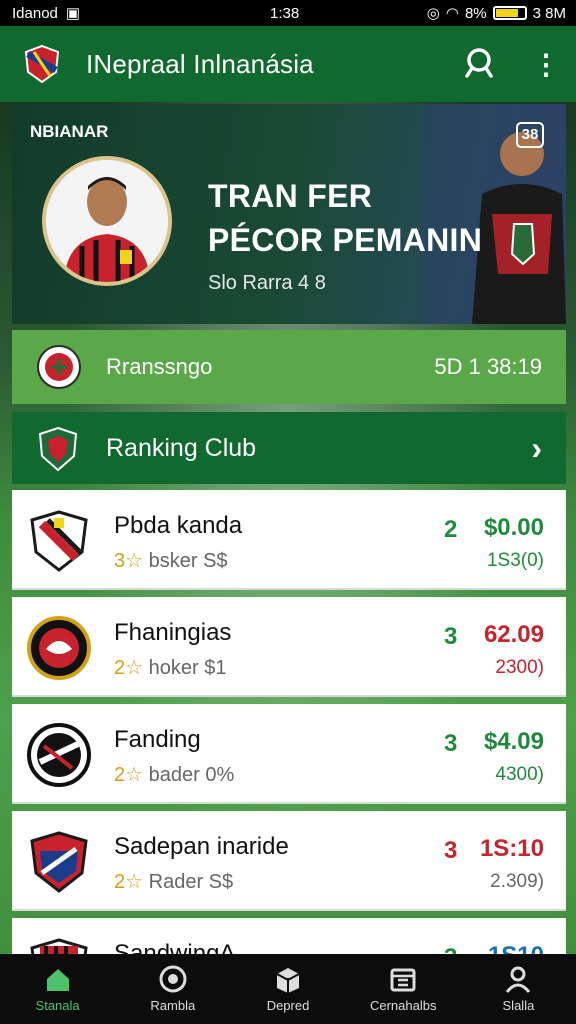 The image size is (576, 1024). Describe the element at coordinates (519, 774) in the screenshot. I see `club-subvalue: 4300)` at that location.